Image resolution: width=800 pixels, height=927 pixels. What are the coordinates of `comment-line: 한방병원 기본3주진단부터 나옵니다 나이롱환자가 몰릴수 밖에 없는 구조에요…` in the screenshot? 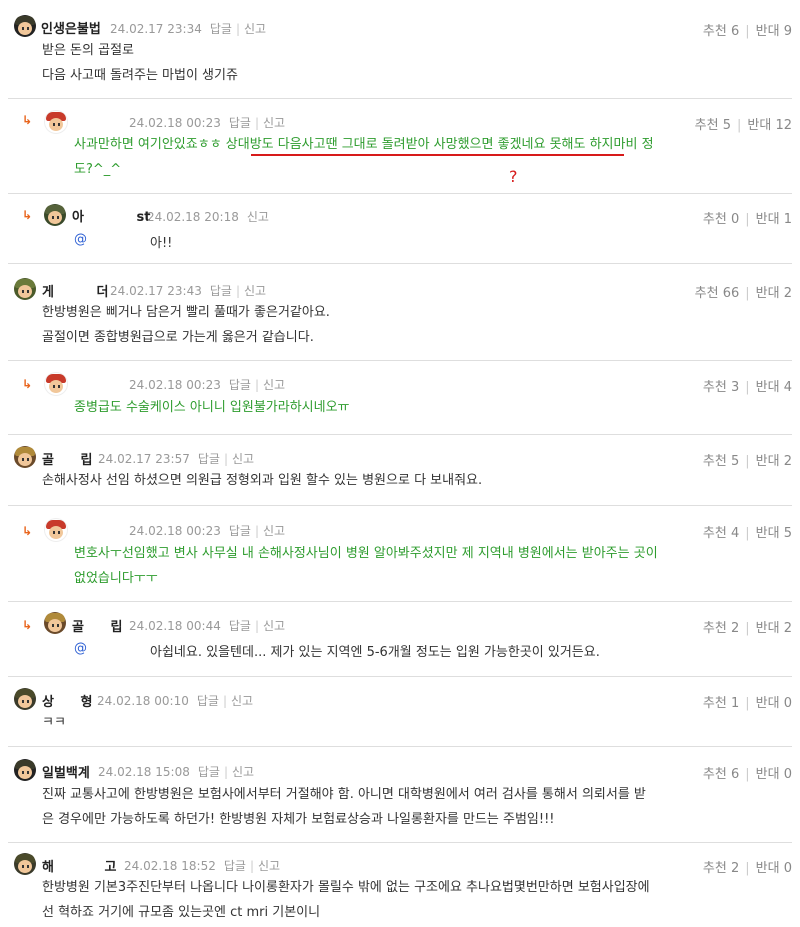 It's located at (346, 887).